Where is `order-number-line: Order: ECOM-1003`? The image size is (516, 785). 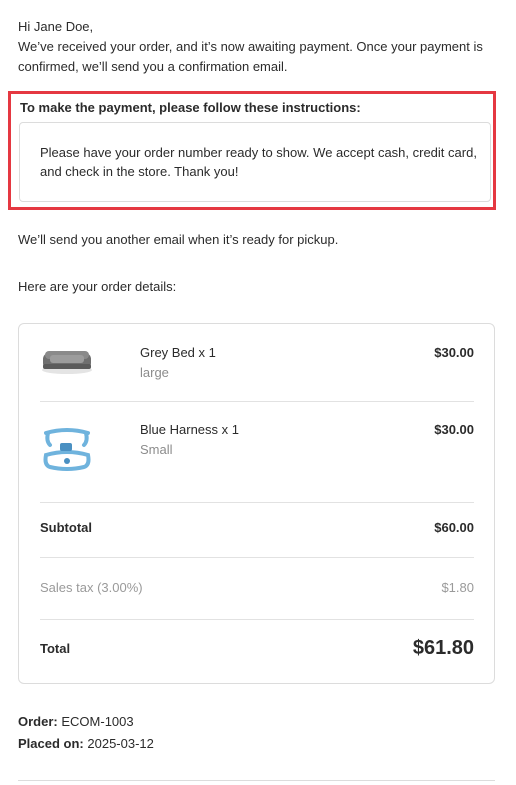
order-number-line: Order: ECOM-1003 is located at coordinates (76, 722).